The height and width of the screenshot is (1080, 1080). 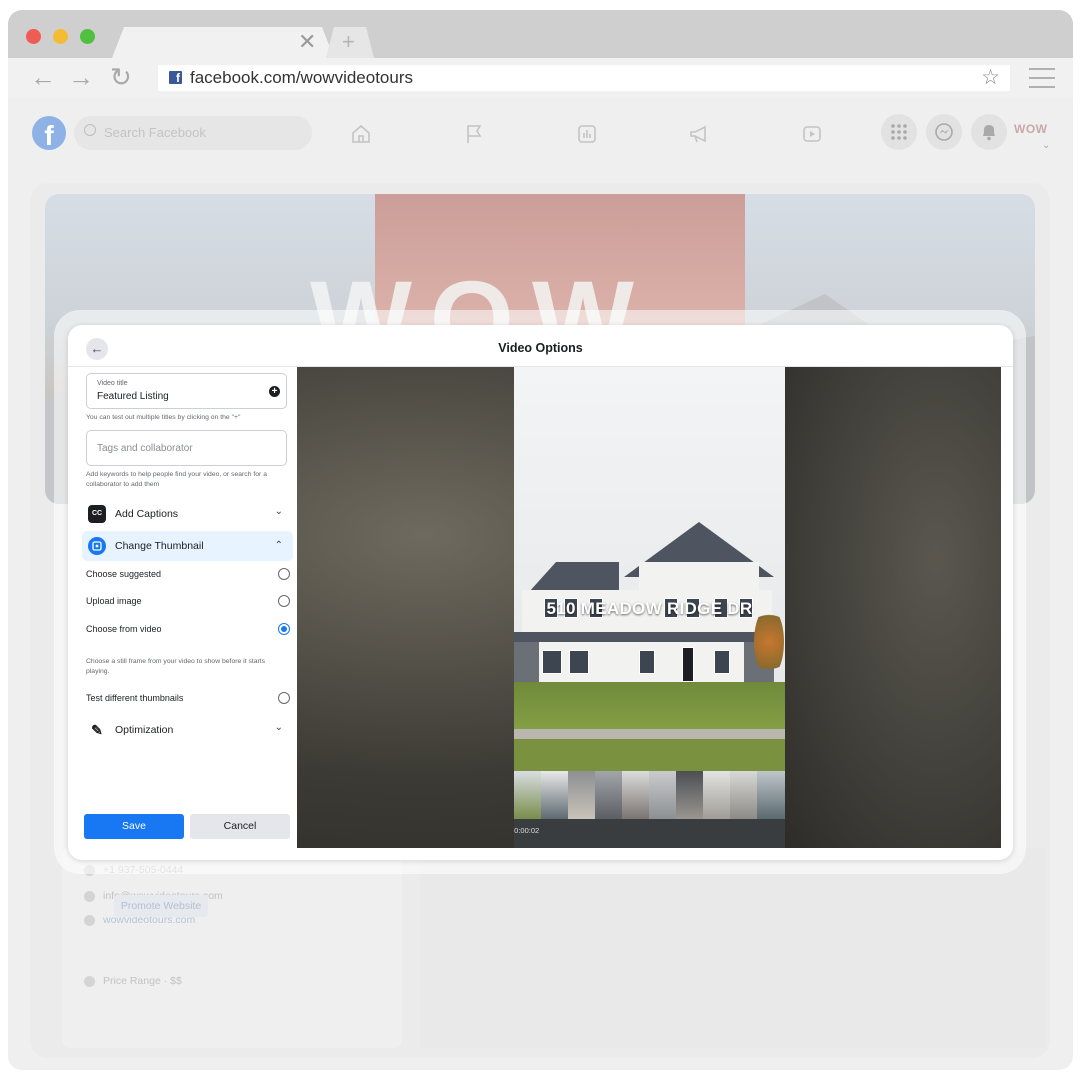 I want to click on test-thumbnails-radio, so click(x=284, y=698).